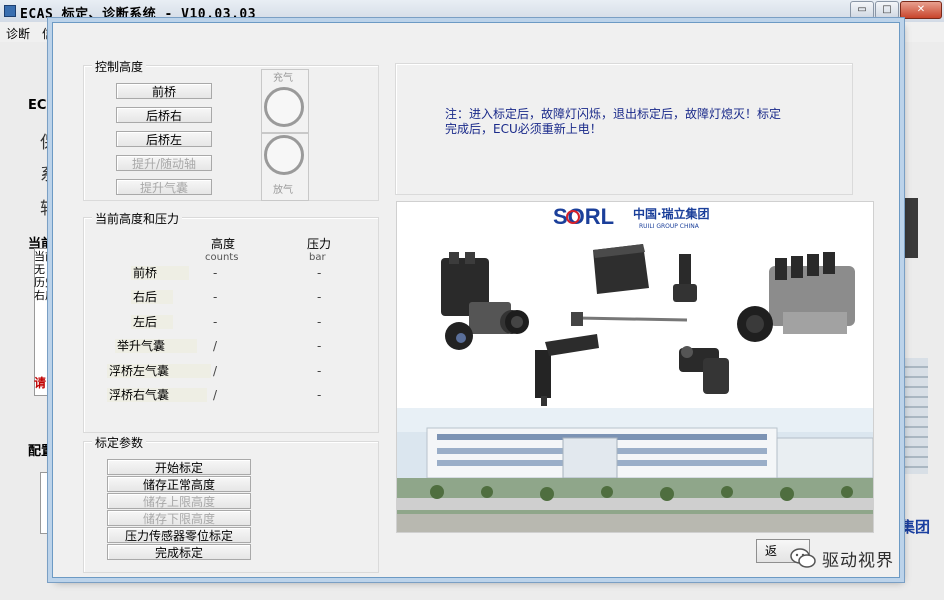  What do you see at coordinates (319, 273) in the screenshot?
I see `pressure-value-front-axle: -` at bounding box center [319, 273].